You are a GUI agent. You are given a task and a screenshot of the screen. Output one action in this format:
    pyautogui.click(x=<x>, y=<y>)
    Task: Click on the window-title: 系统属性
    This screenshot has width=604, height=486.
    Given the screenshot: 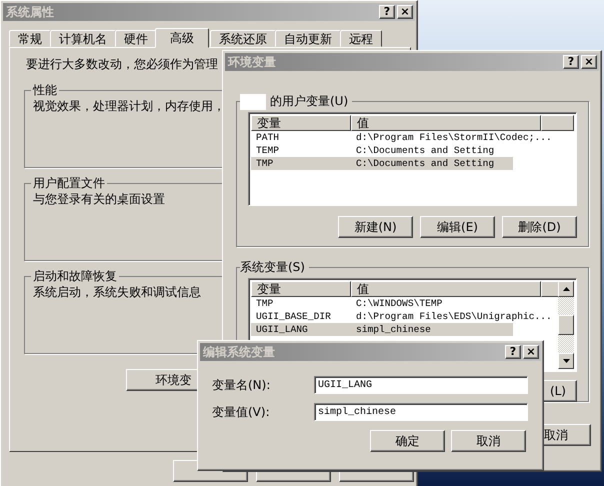 What is the action you would take?
    pyautogui.click(x=30, y=12)
    